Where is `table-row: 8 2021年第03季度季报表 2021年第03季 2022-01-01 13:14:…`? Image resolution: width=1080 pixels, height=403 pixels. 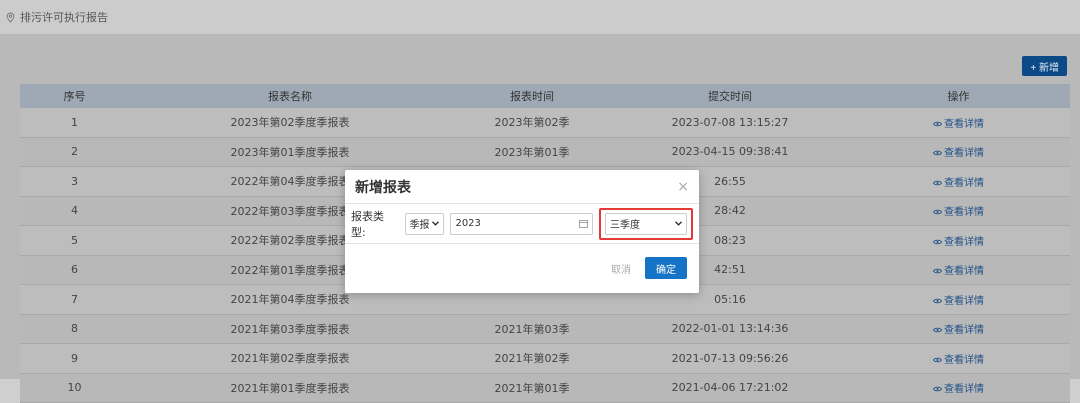 table-row: 8 2021年第03季度季报表 2021年第03季 2022-01-01 13:14:… is located at coordinates (545, 329).